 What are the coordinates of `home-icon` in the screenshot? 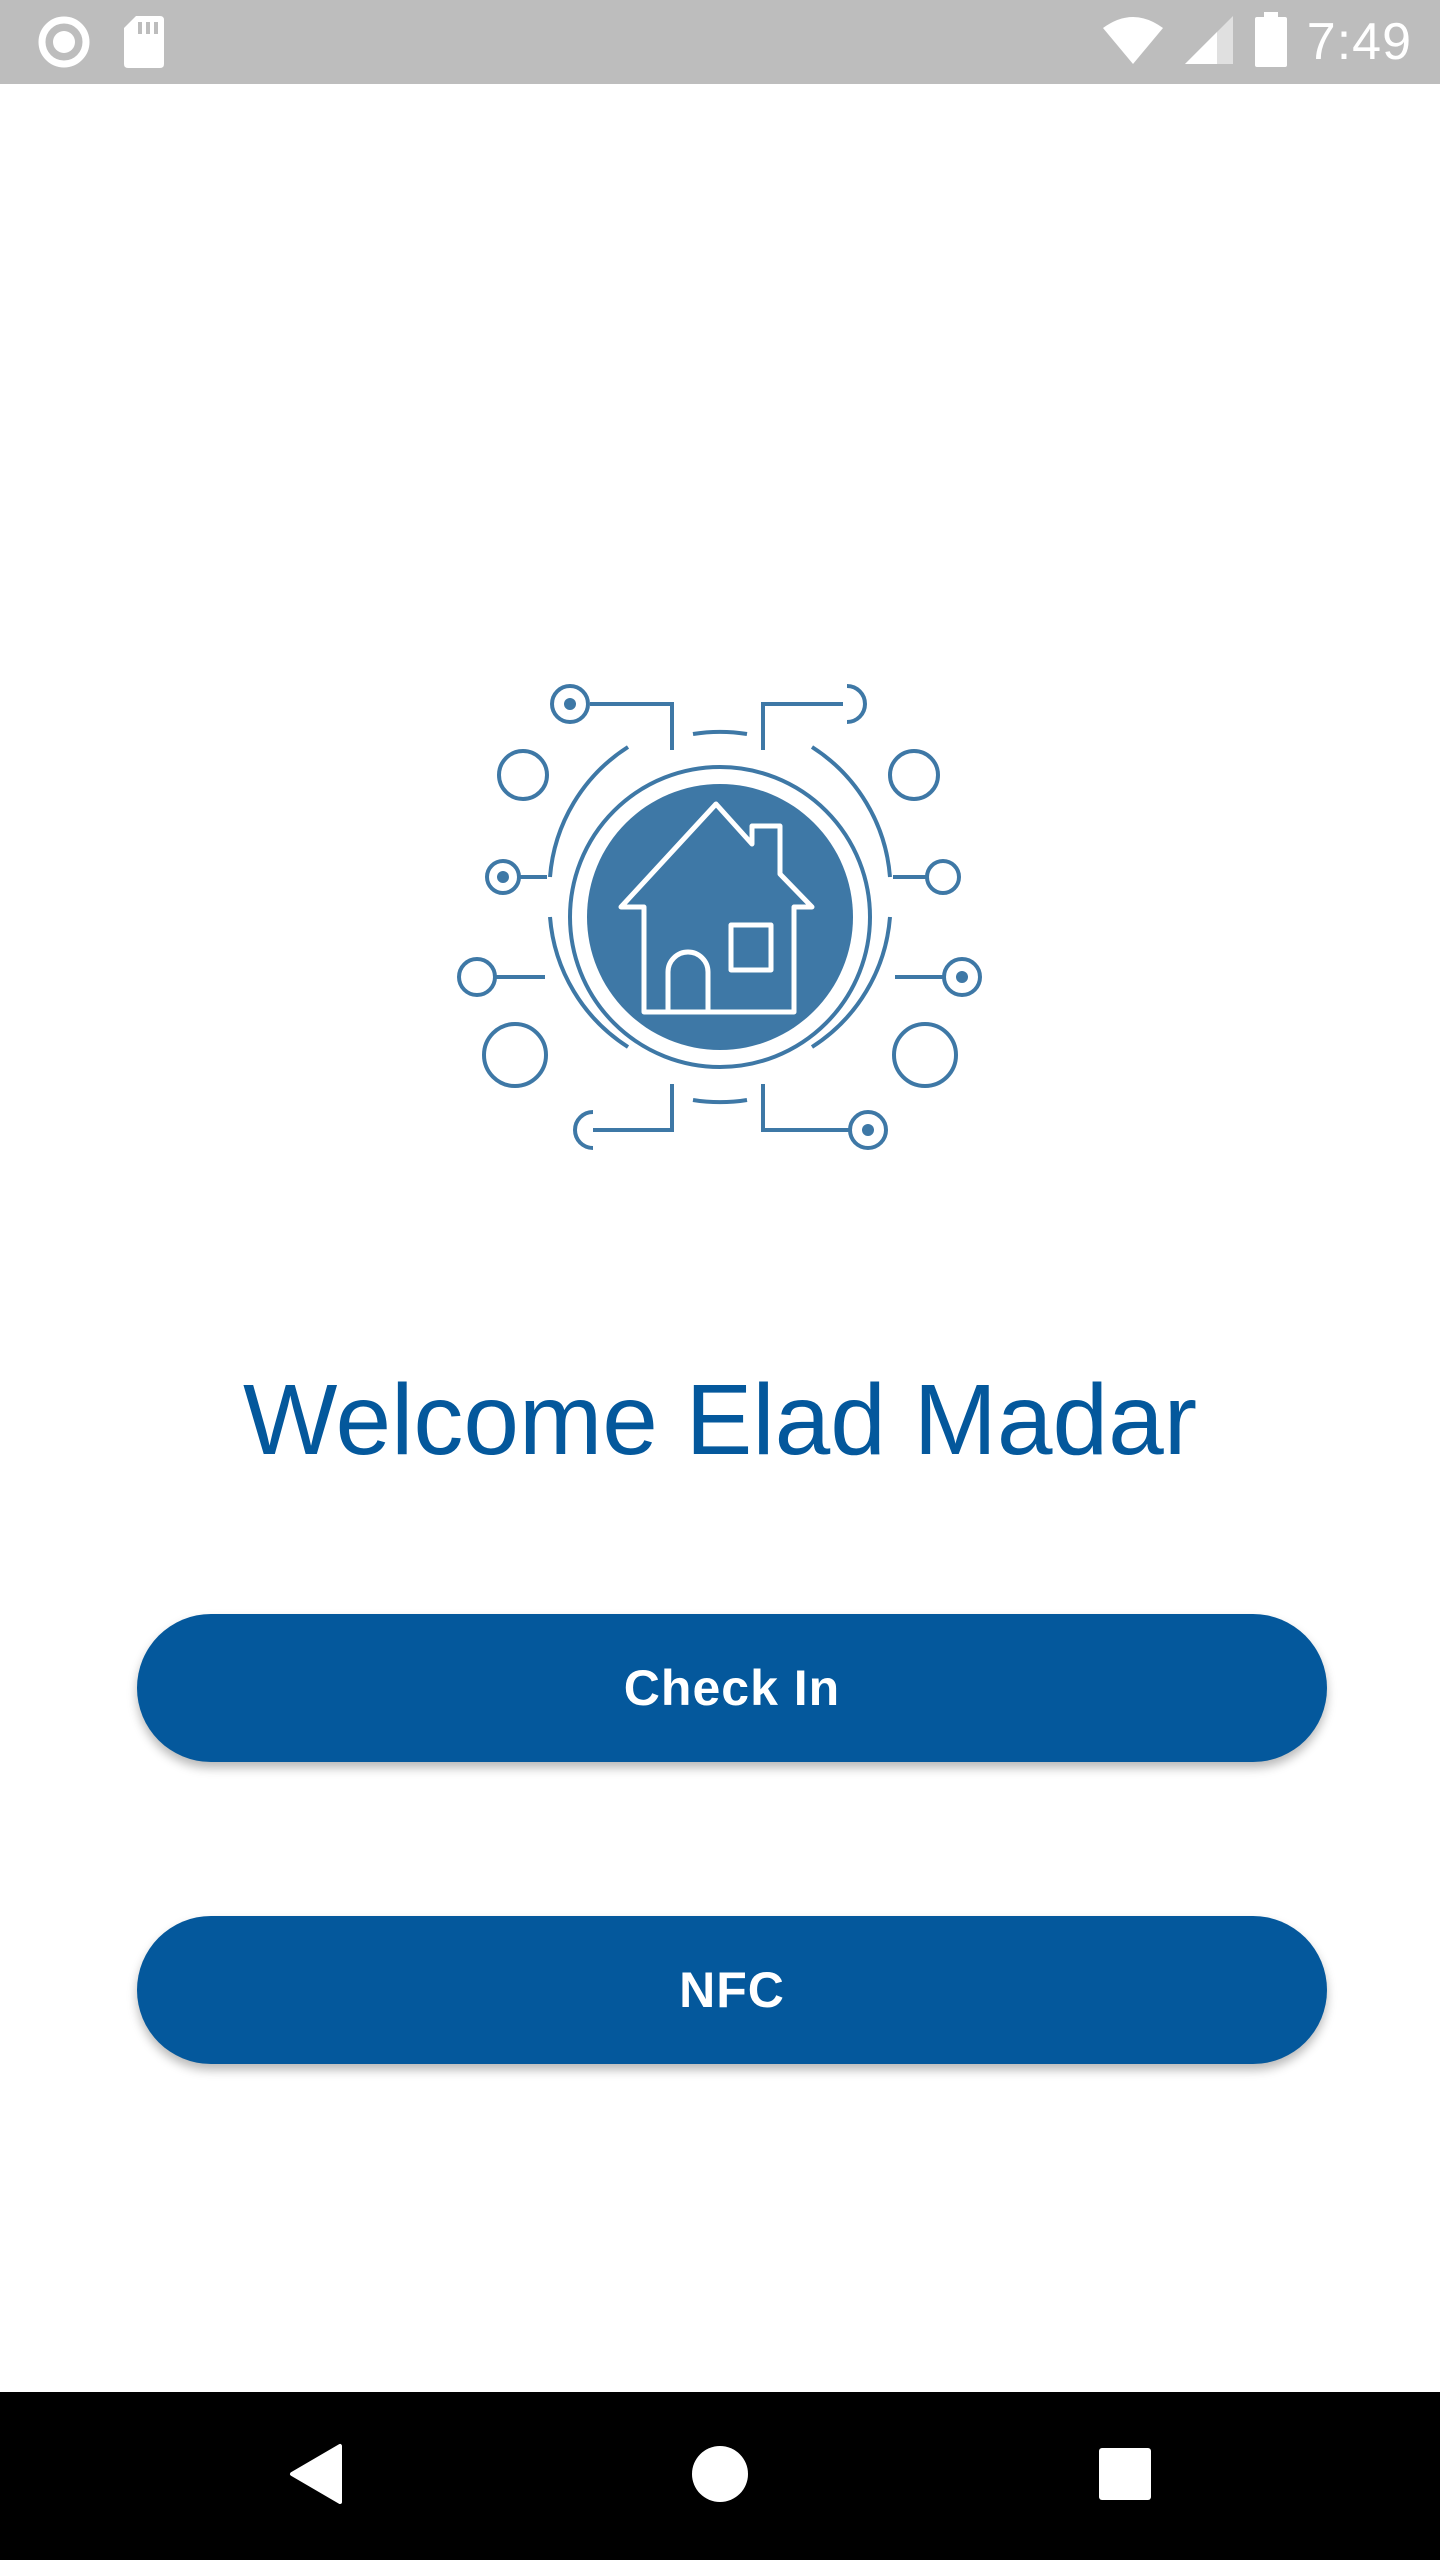 It's located at (720, 2476).